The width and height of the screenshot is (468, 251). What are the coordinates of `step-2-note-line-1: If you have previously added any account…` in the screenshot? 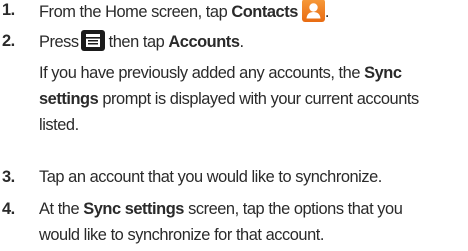 It's located at (220, 73).